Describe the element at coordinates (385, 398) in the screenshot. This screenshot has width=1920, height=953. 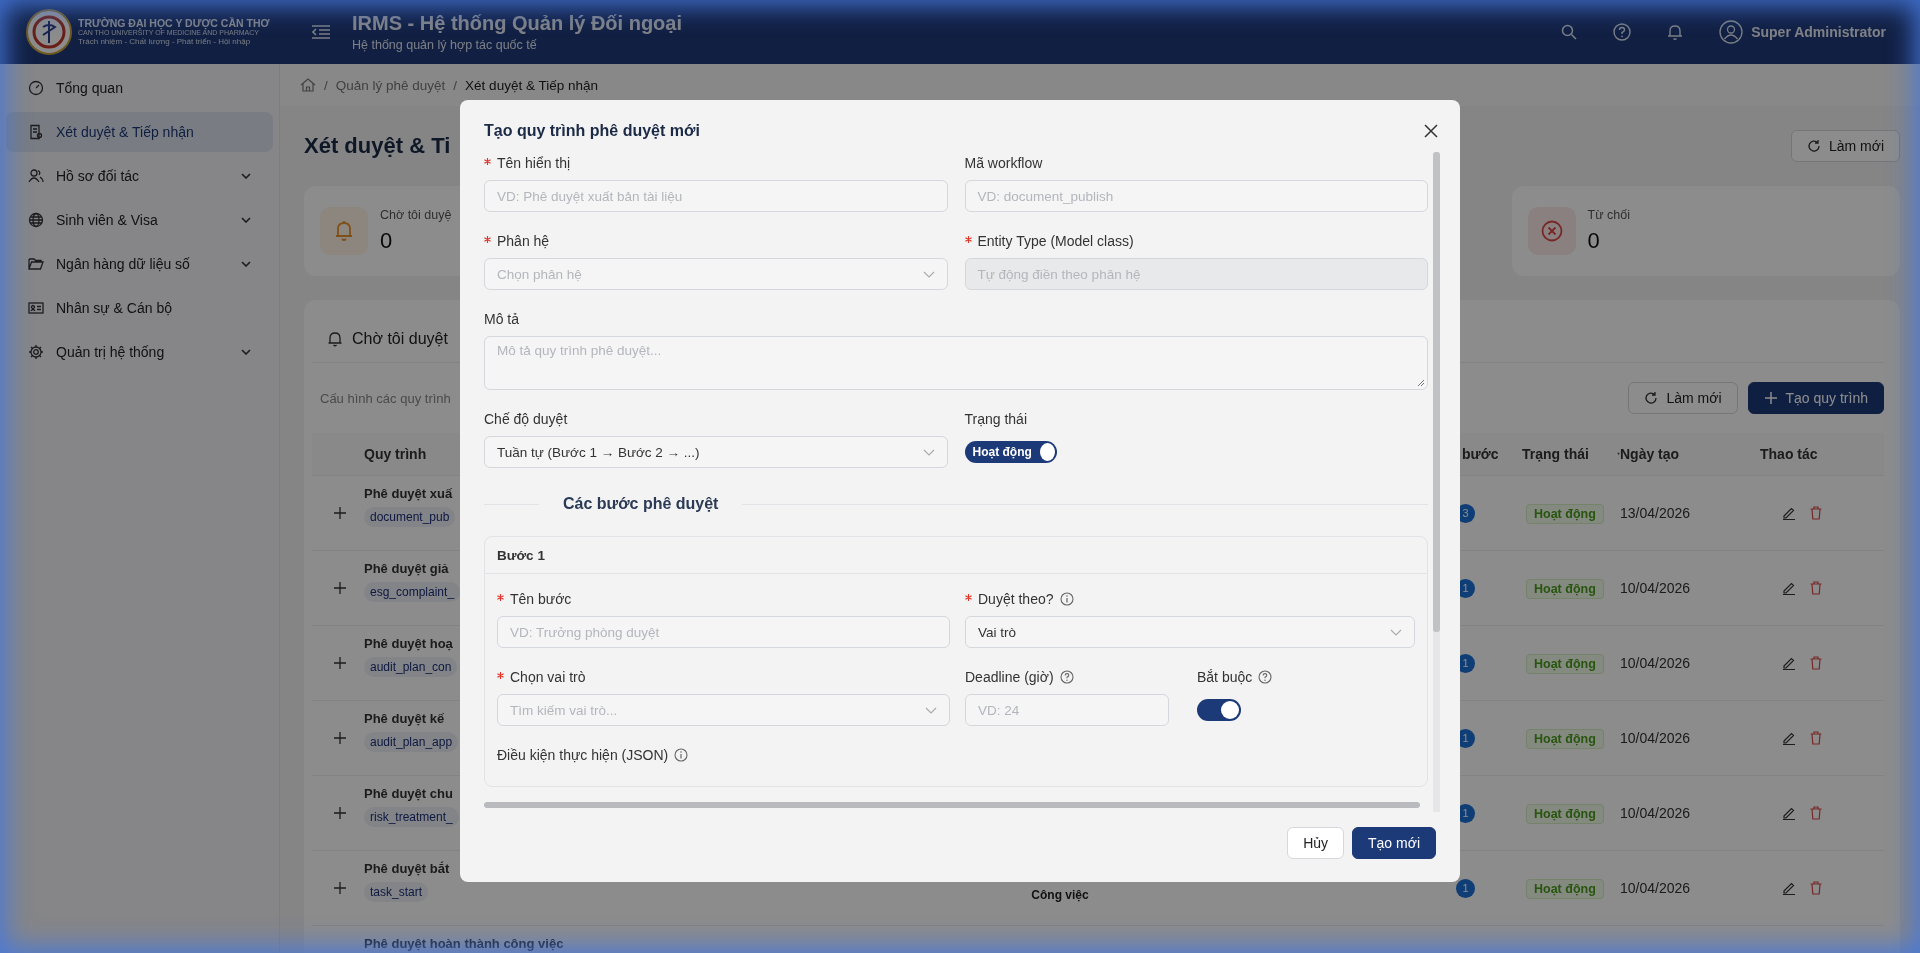
I see `panel-description: Cấu hình các quy trình` at that location.